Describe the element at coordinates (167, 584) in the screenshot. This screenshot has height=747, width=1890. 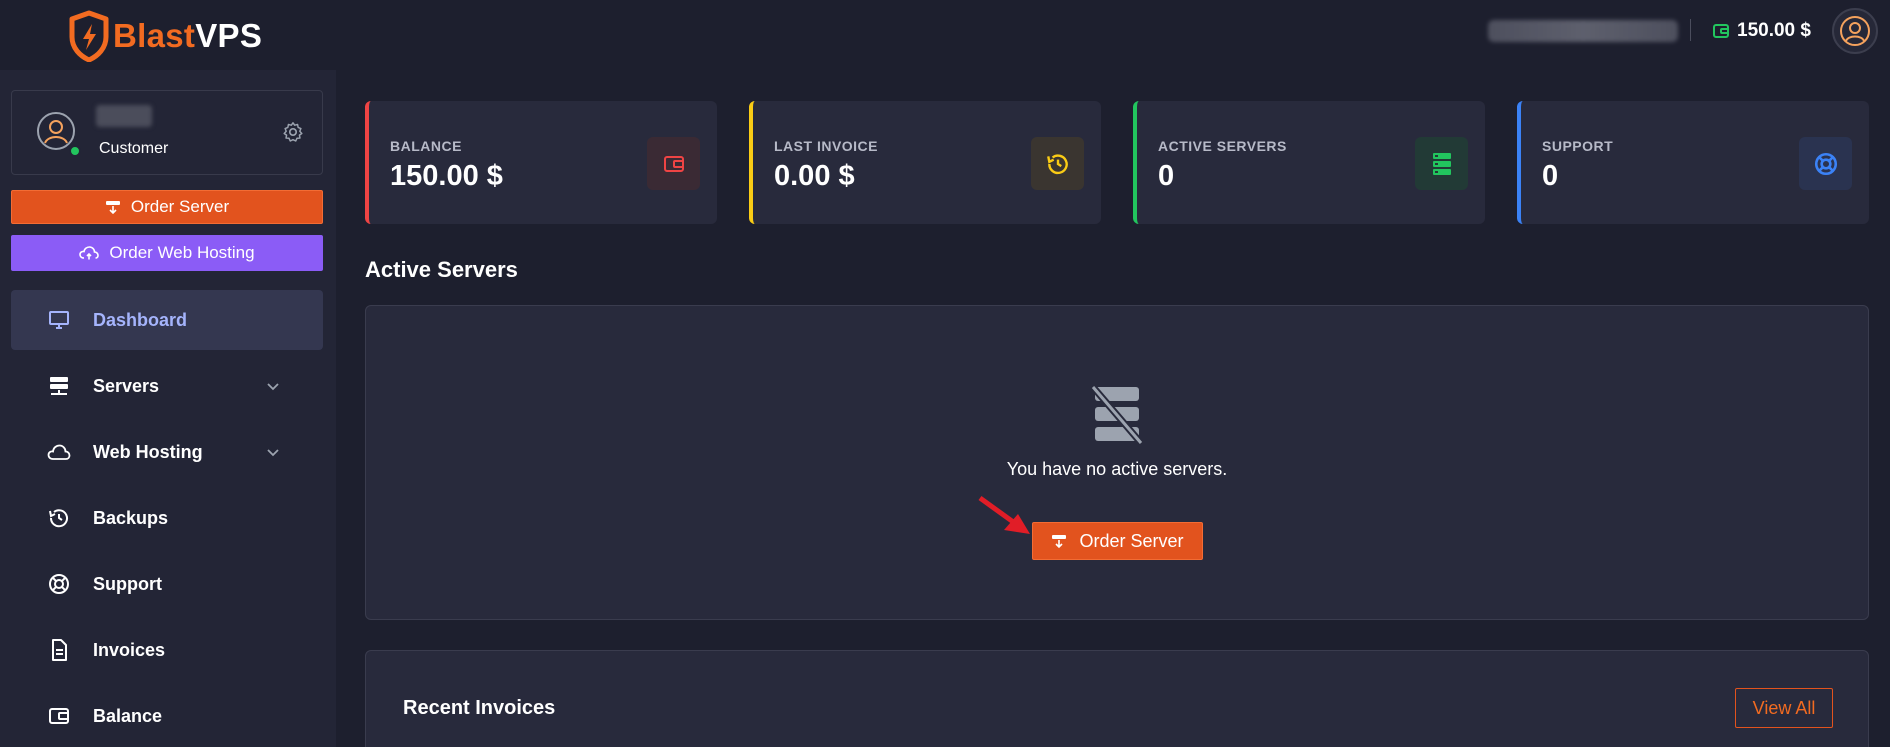
I see `sidebar-item-support: Support` at that location.